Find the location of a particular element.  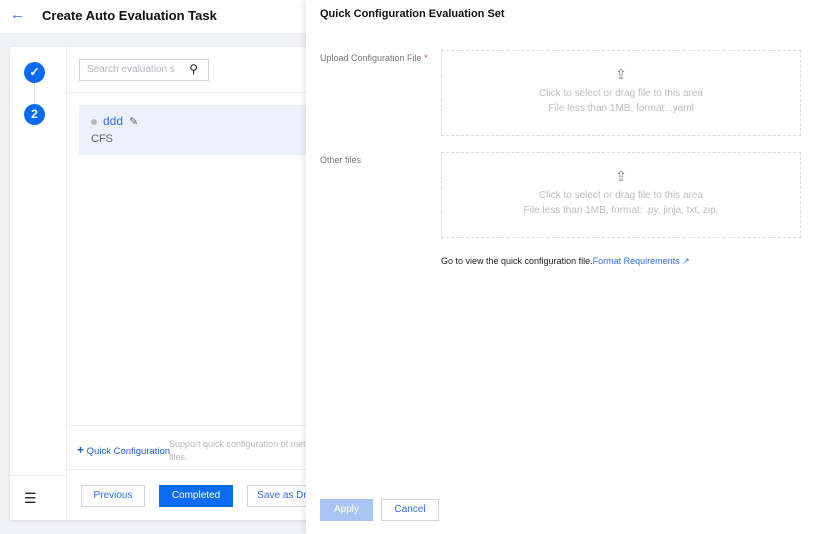

menu-collapse-icon: ☰ is located at coordinates (30, 498).